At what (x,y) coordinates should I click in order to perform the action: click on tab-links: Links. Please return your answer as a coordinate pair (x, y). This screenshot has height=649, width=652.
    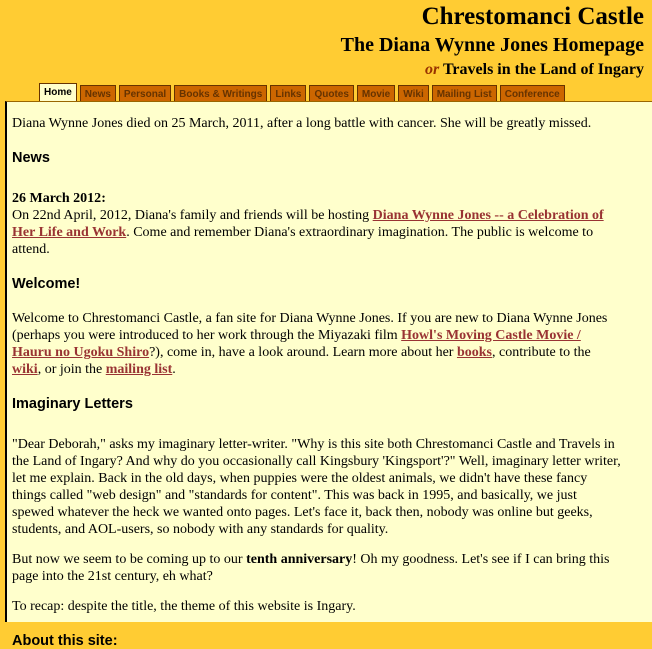
    Looking at the image, I should click on (288, 93).